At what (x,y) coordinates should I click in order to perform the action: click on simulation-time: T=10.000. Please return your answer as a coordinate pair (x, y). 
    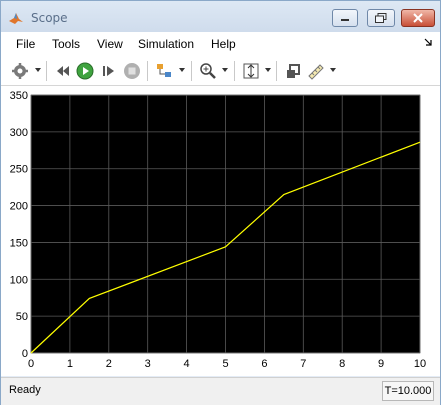
    Looking at the image, I should click on (408, 391).